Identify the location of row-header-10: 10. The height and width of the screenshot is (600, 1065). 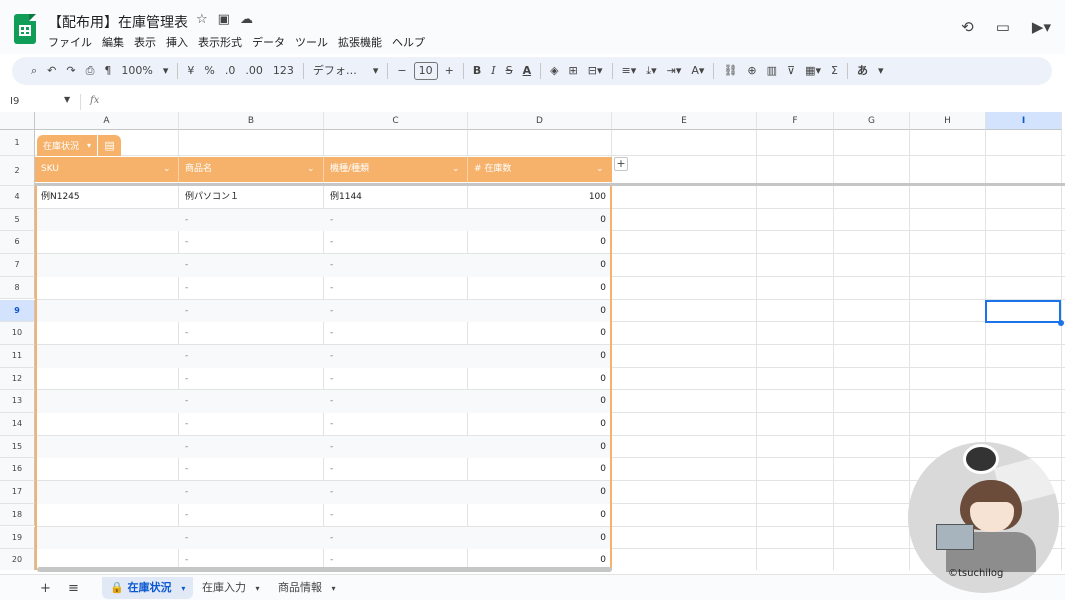
(17, 333).